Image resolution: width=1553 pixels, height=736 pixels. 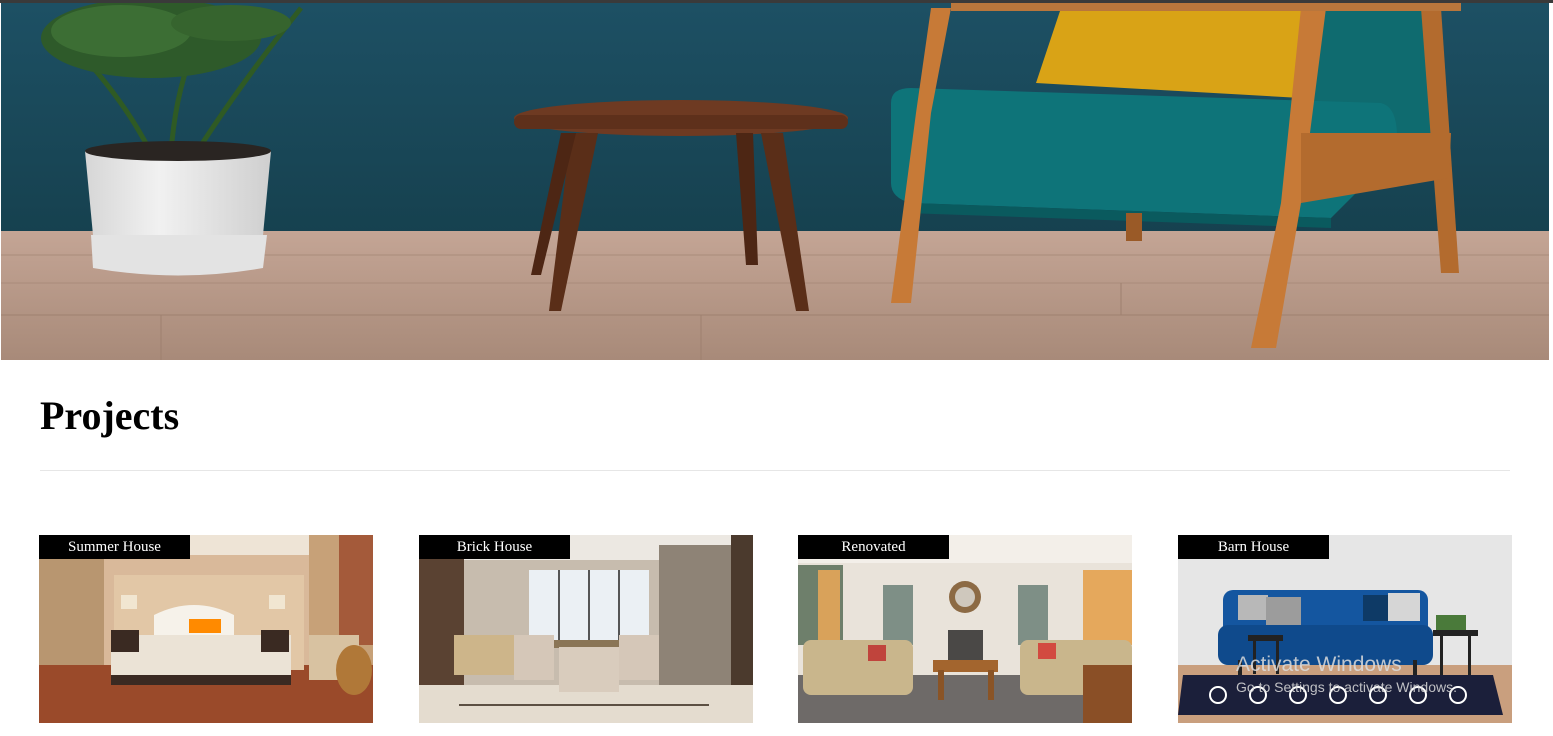 I want to click on project-card-barn-house: Barn House, so click(x=1345, y=629).